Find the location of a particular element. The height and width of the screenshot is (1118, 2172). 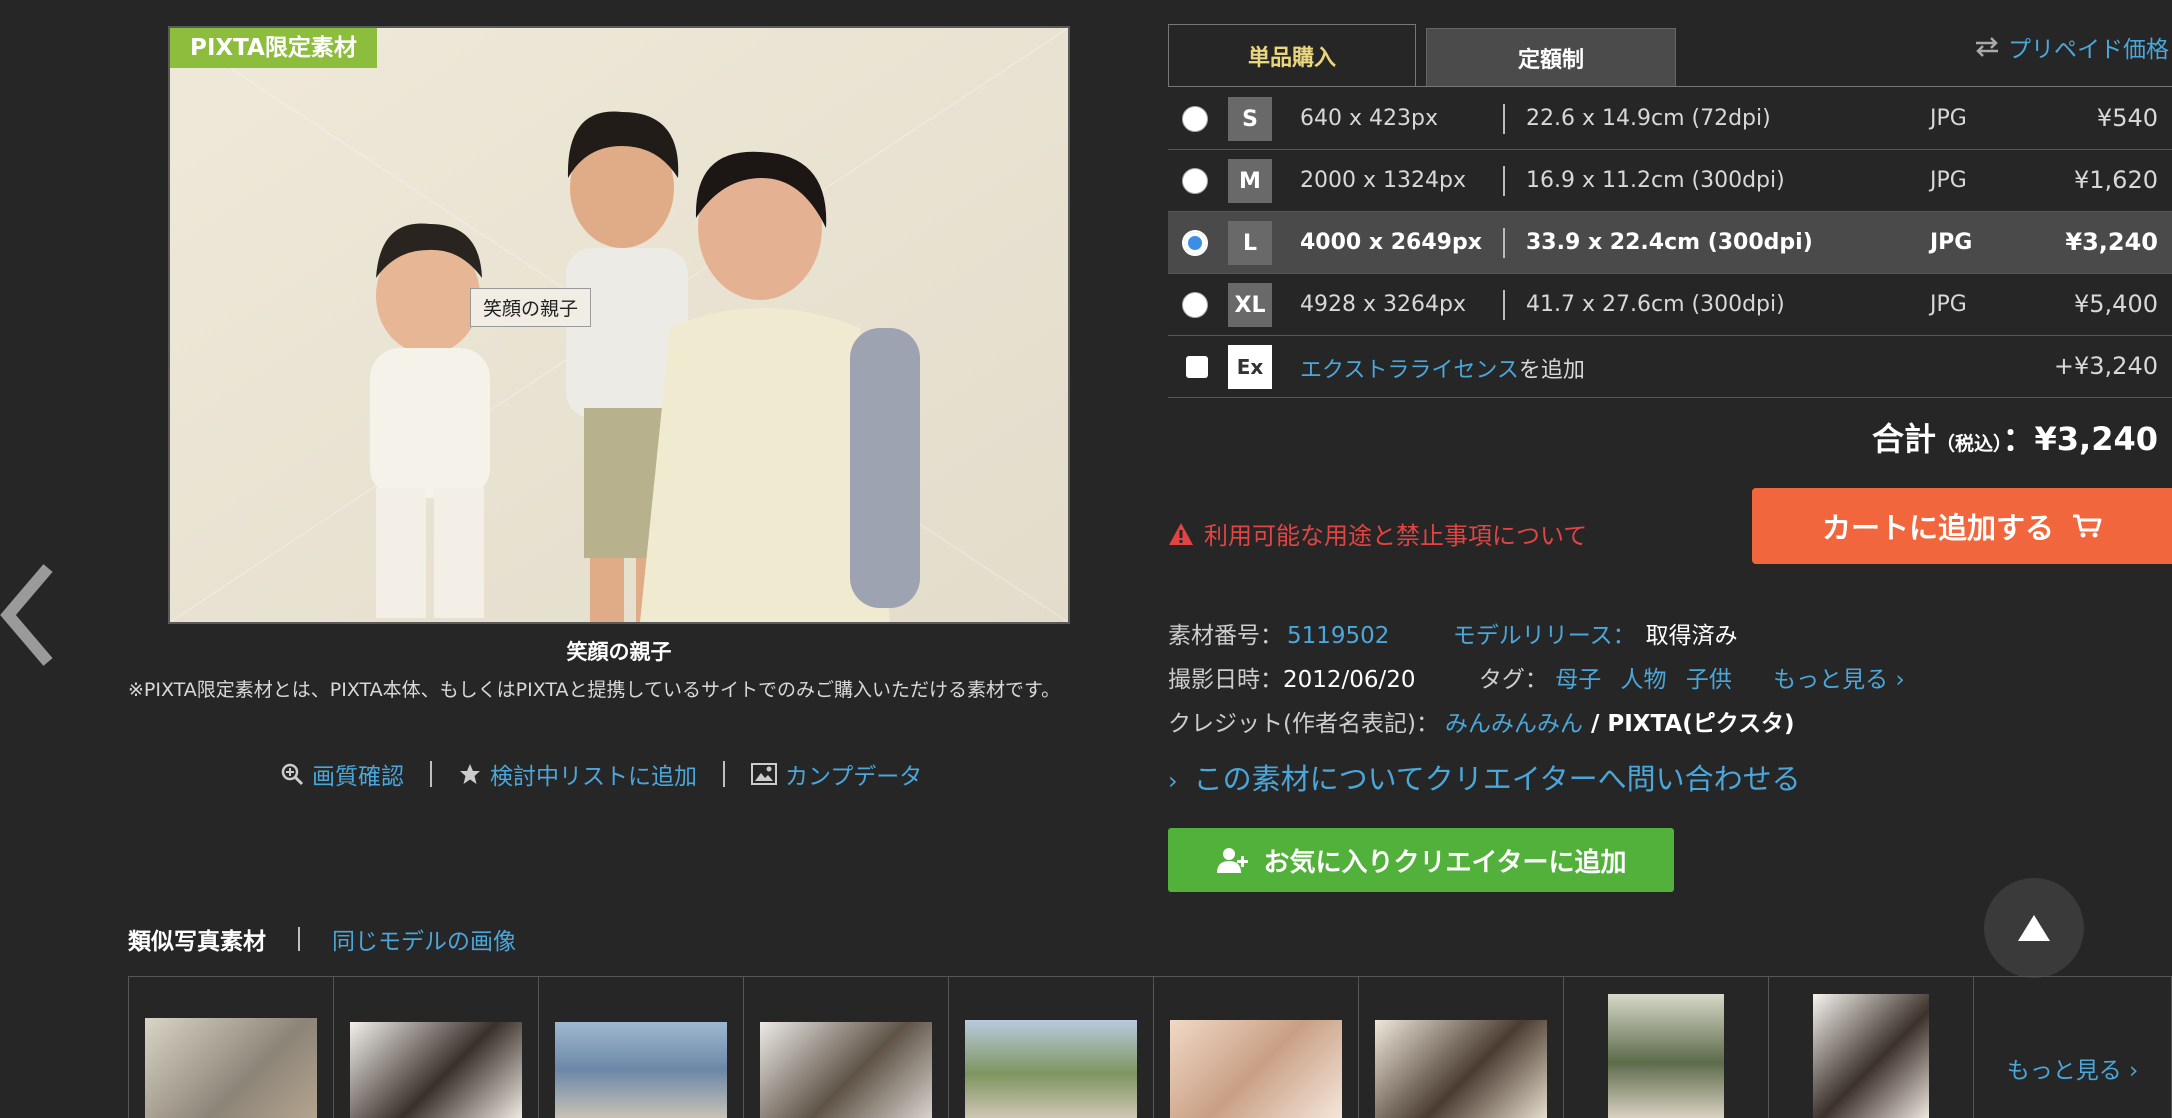

comp-data-link: カンプデータ is located at coordinates (836, 774).